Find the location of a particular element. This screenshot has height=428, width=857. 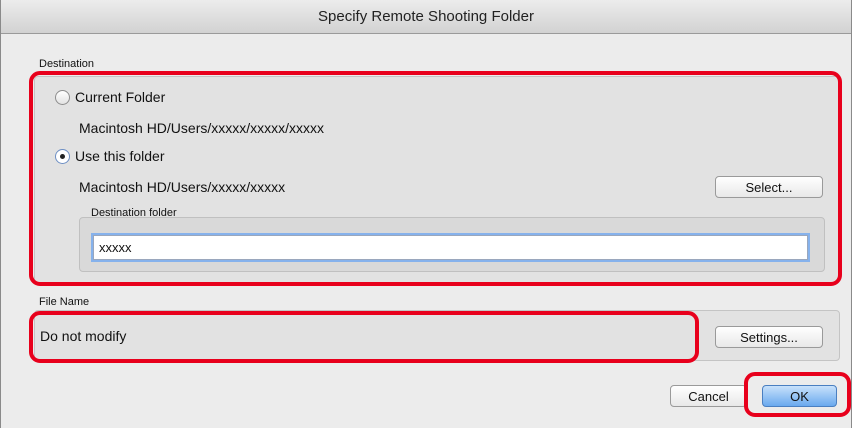

destination-folder-group: Destination folder xxxxx is located at coordinates (452, 239).